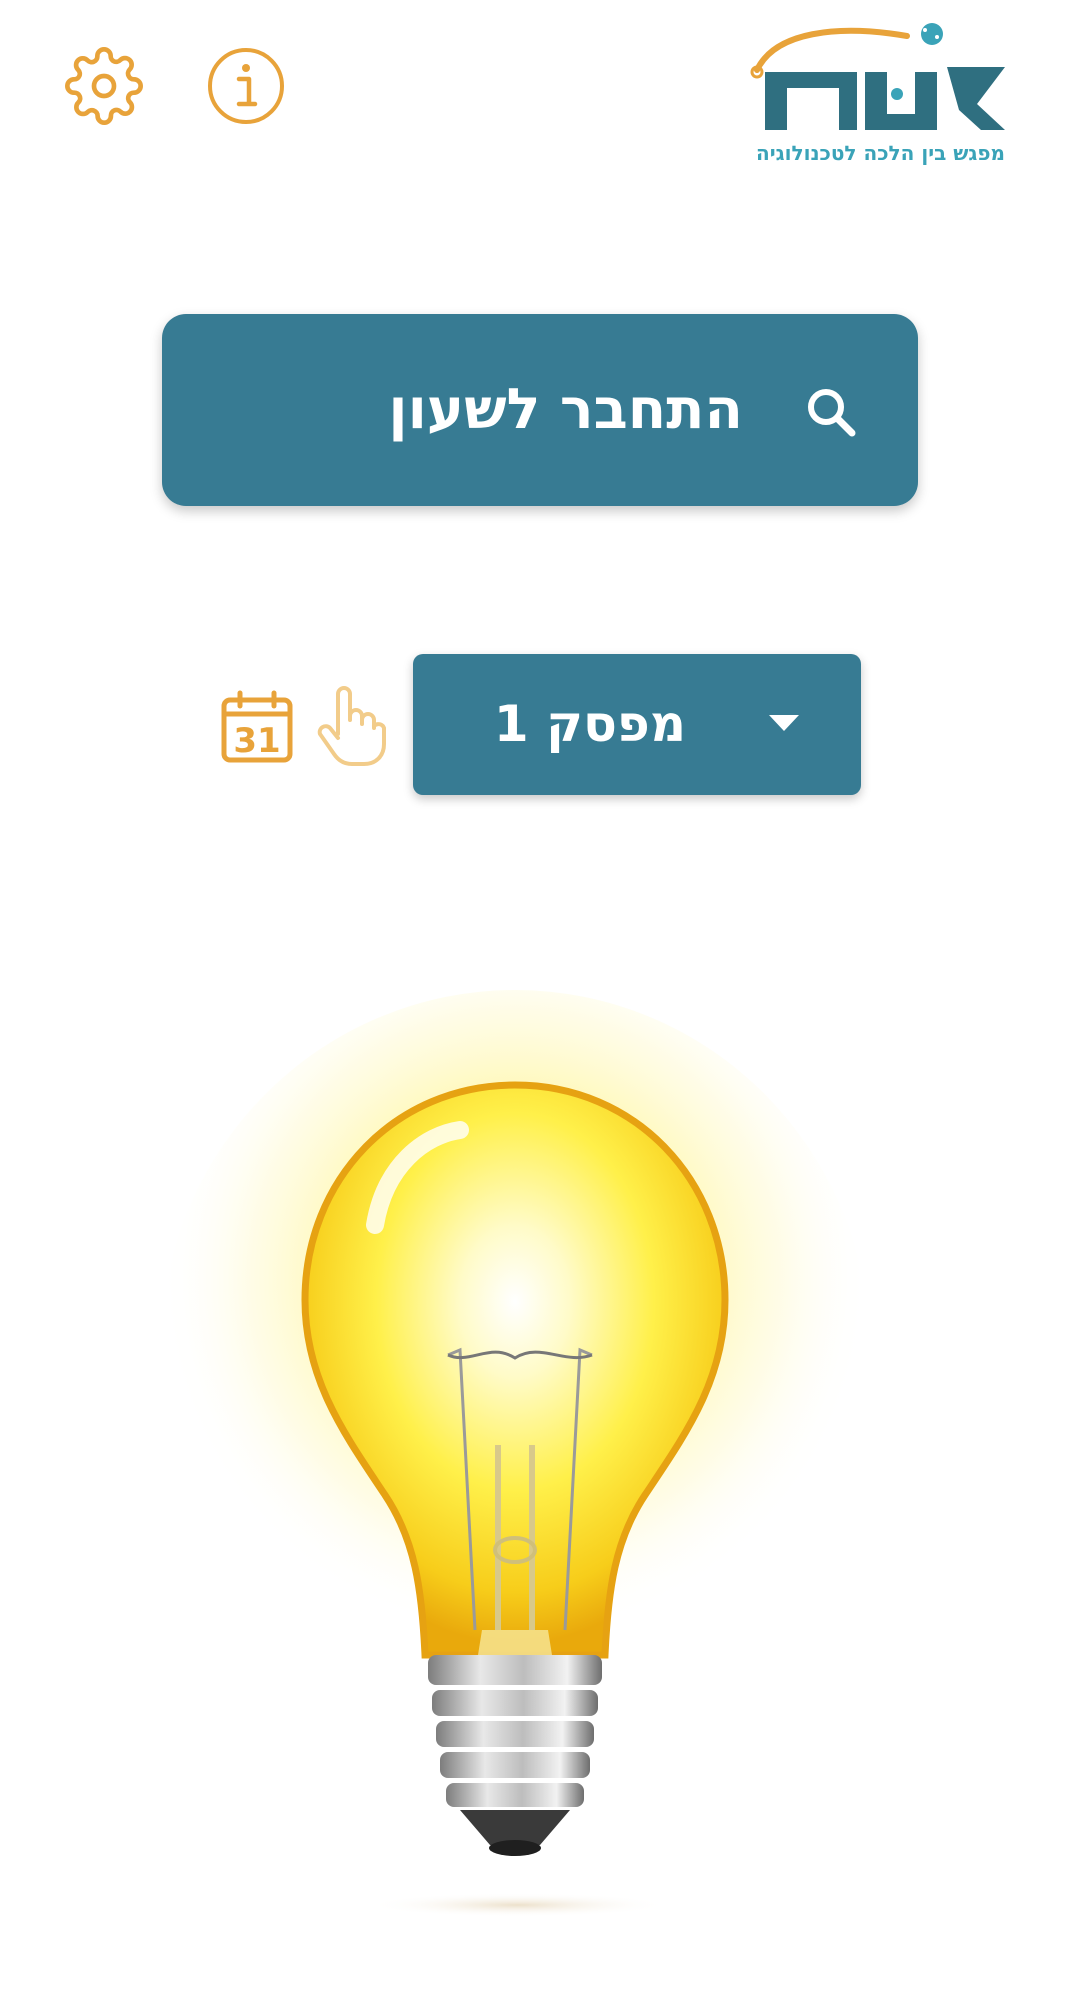  I want to click on switch-selector-value: מפסק 1, so click(589, 724).